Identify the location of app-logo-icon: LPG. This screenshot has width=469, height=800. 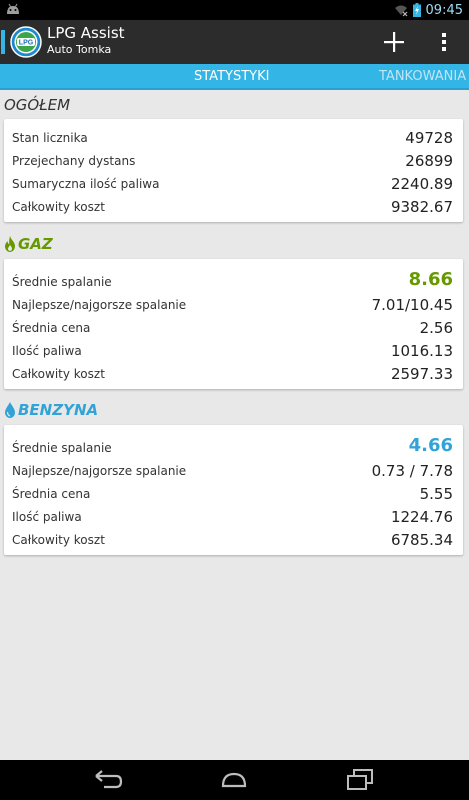
(26, 42).